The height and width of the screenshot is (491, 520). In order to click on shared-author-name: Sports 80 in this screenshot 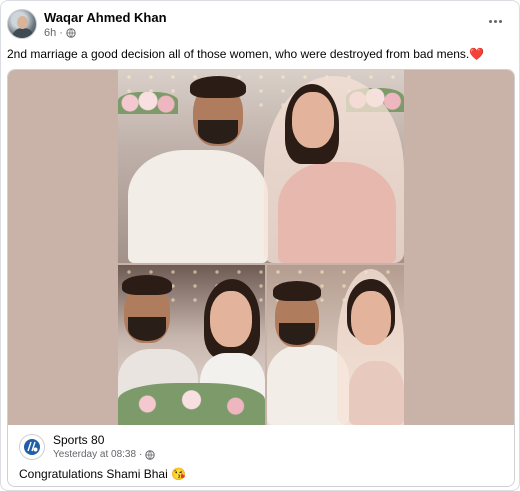, I will do `click(78, 440)`.